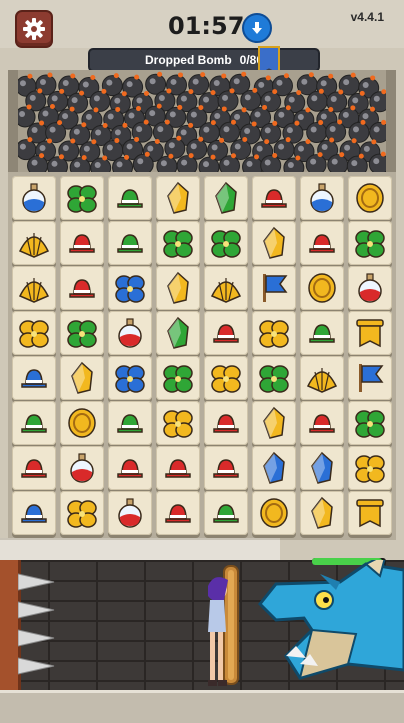  Describe the element at coordinates (206, 26) in the screenshot. I see `countdown-timer: 01:57` at that location.